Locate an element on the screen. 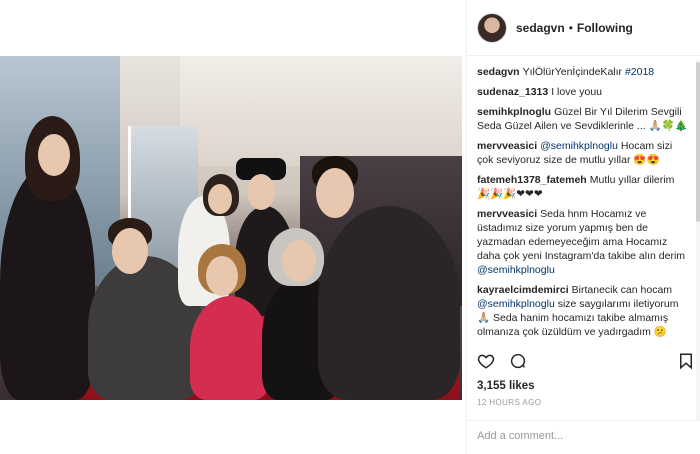 The height and width of the screenshot is (454, 700). comment-username: sudenaz_1313 is located at coordinates (512, 92).